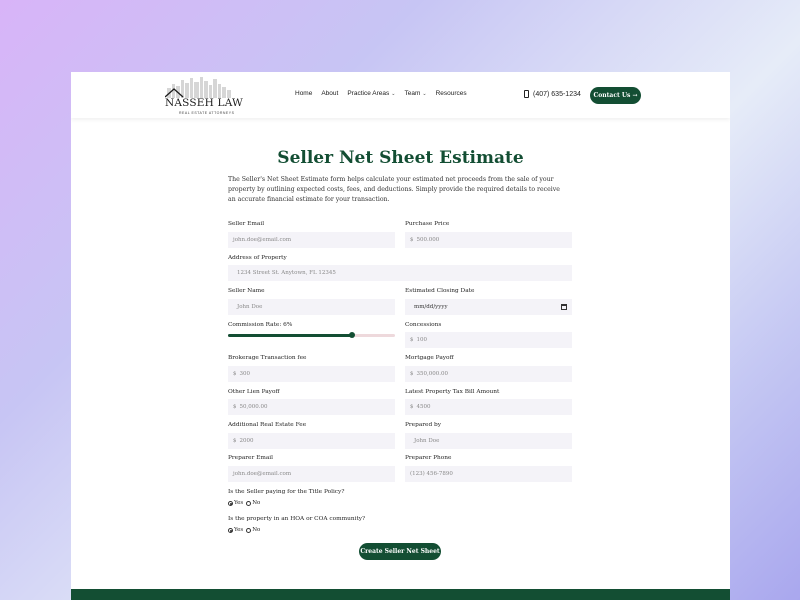 The width and height of the screenshot is (800, 600). Describe the element at coordinates (440, 291) in the screenshot. I see `closing-date-label: Estimated Closing Date` at that location.